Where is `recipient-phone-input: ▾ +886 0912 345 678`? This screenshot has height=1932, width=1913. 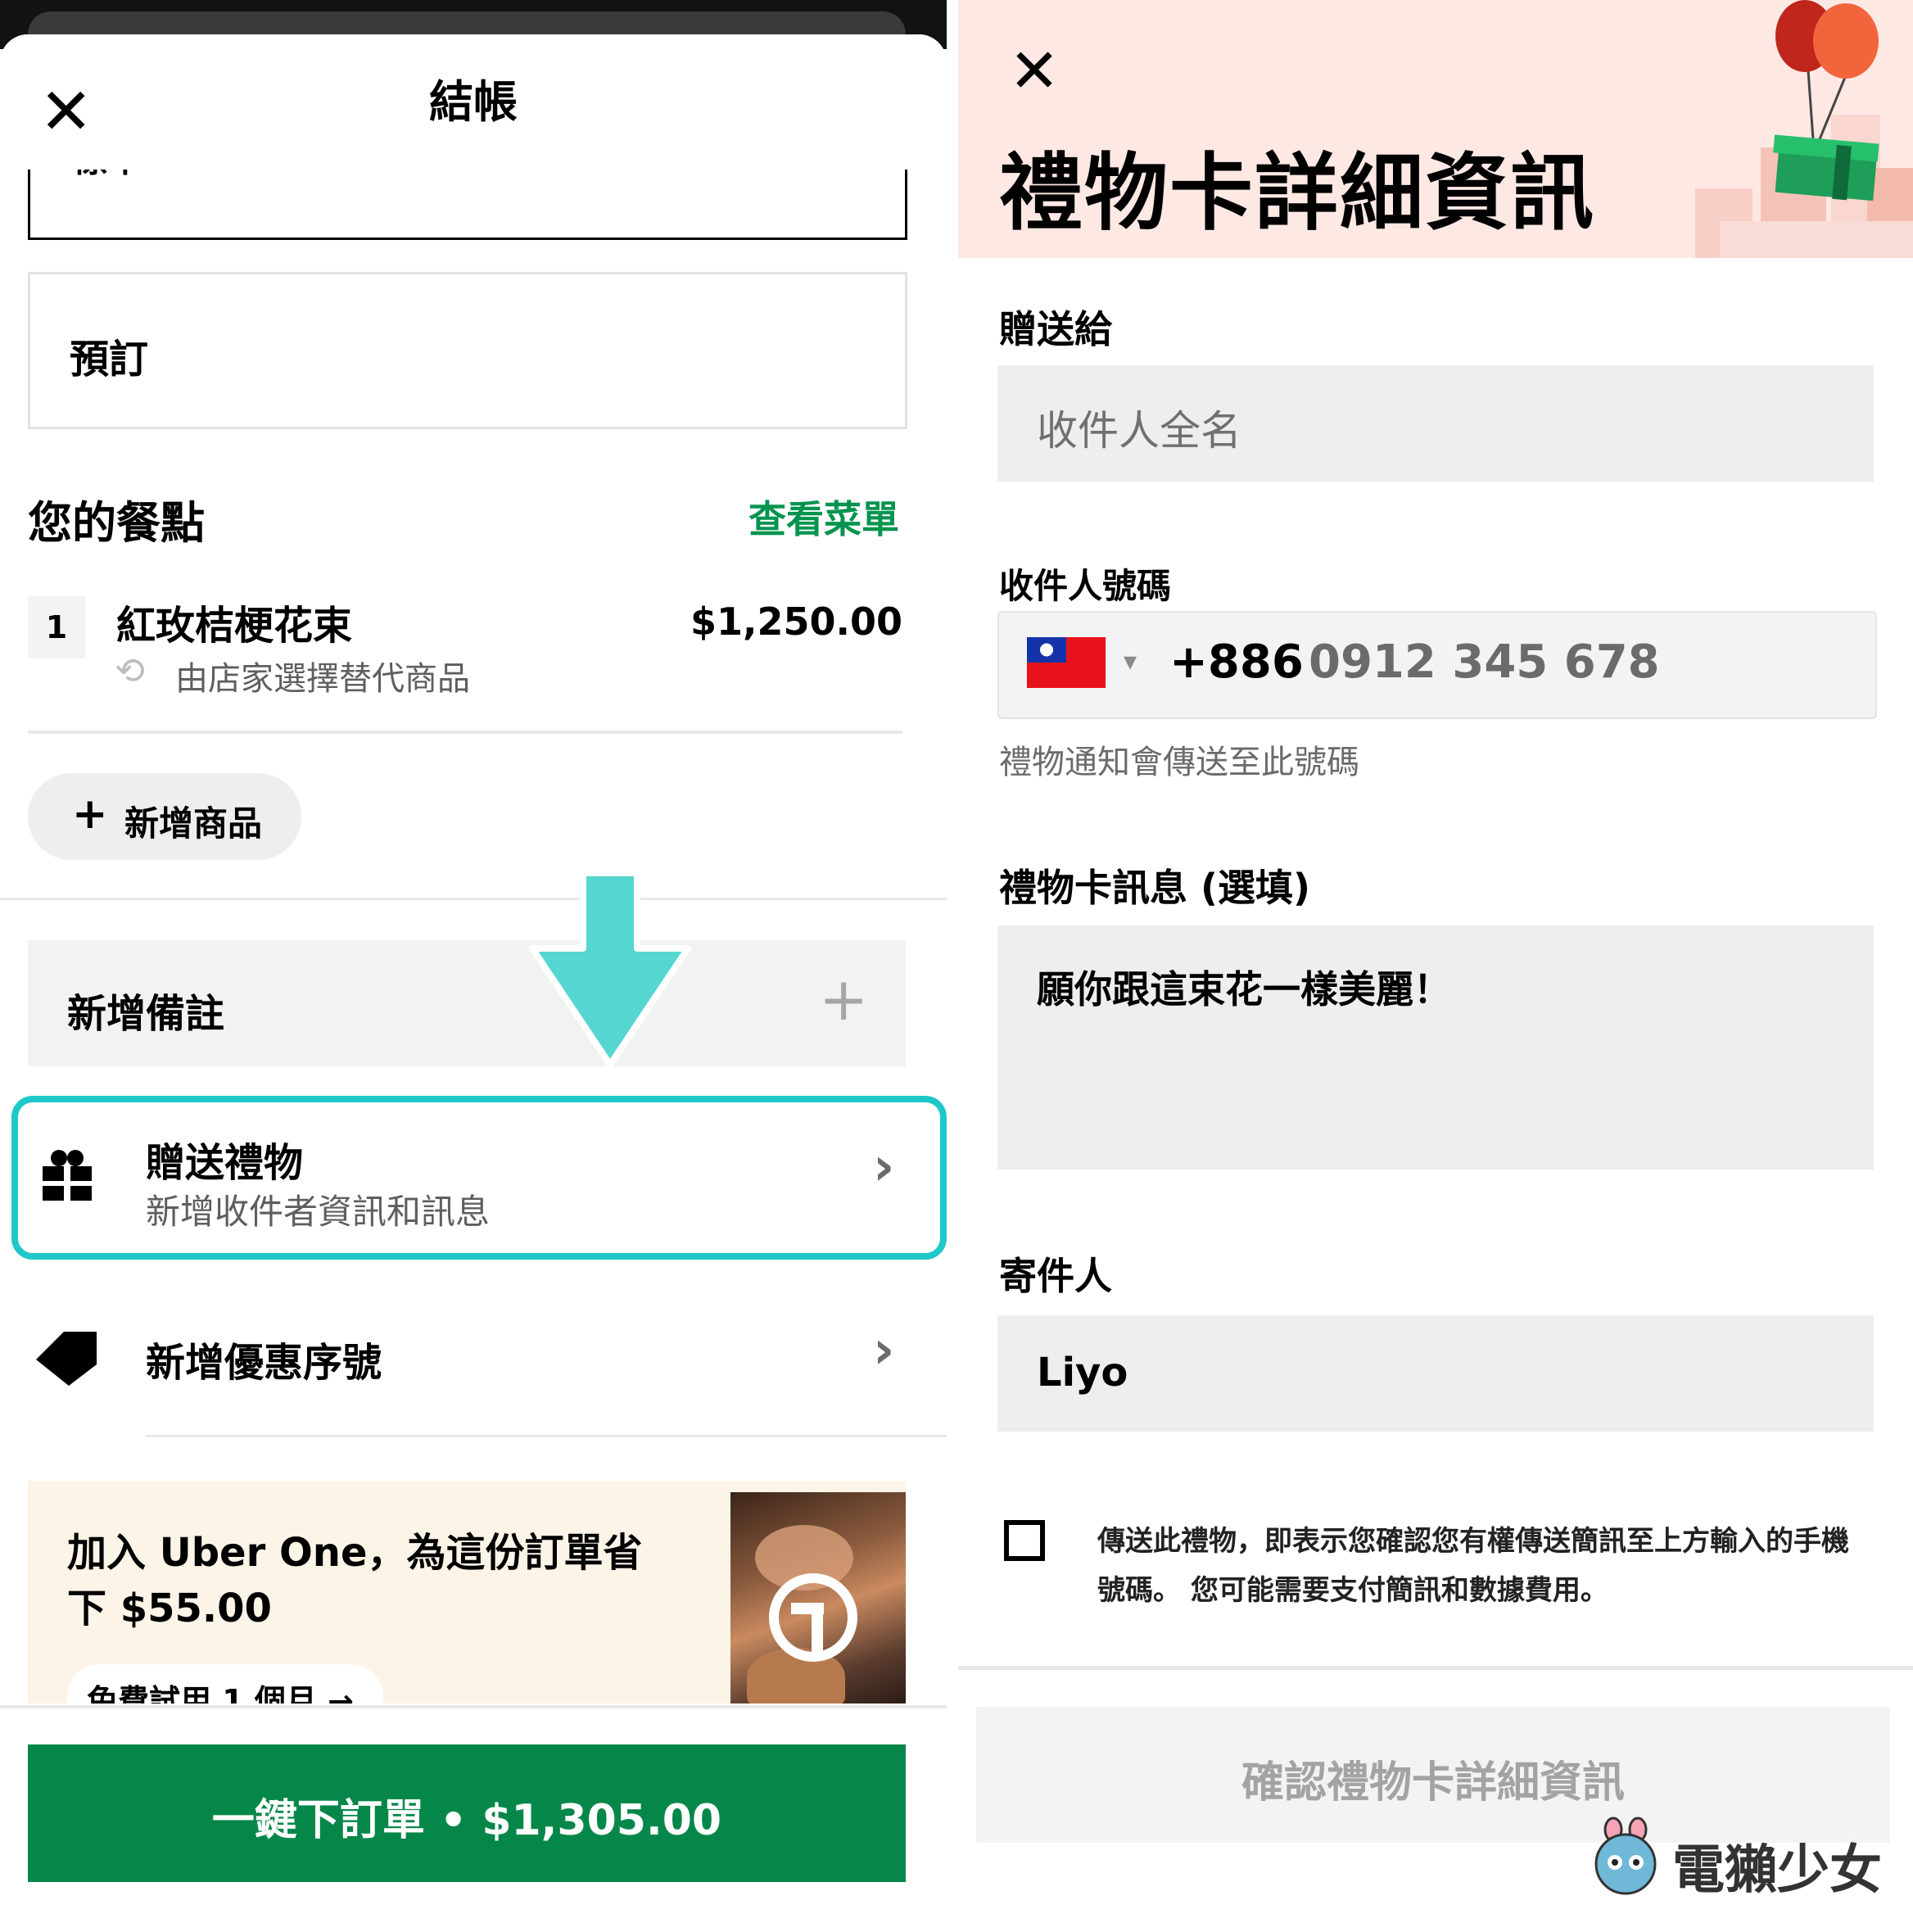 recipient-phone-input: ▾ +886 0912 345 678 is located at coordinates (1437, 665).